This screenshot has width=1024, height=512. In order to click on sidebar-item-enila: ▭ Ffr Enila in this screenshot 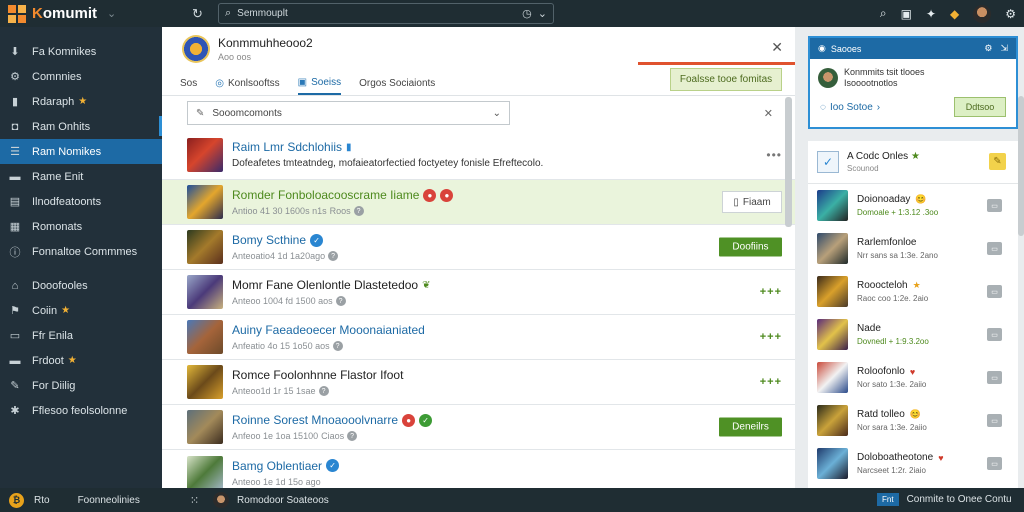, I will do `click(81, 335)`.